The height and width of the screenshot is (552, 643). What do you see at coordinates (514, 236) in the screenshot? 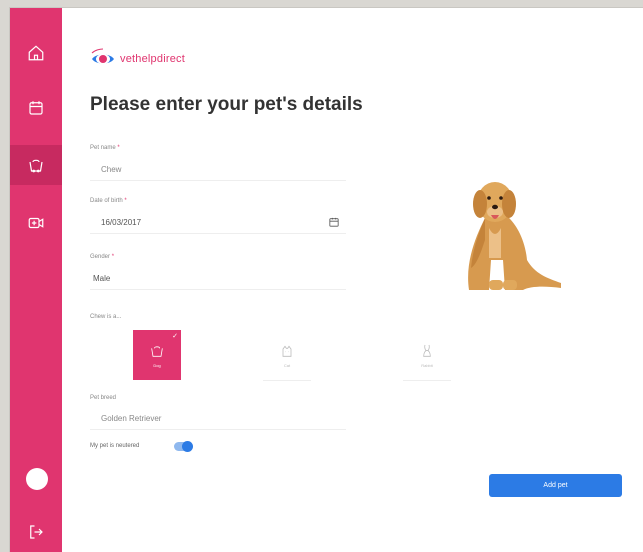
I see `dog-photo` at bounding box center [514, 236].